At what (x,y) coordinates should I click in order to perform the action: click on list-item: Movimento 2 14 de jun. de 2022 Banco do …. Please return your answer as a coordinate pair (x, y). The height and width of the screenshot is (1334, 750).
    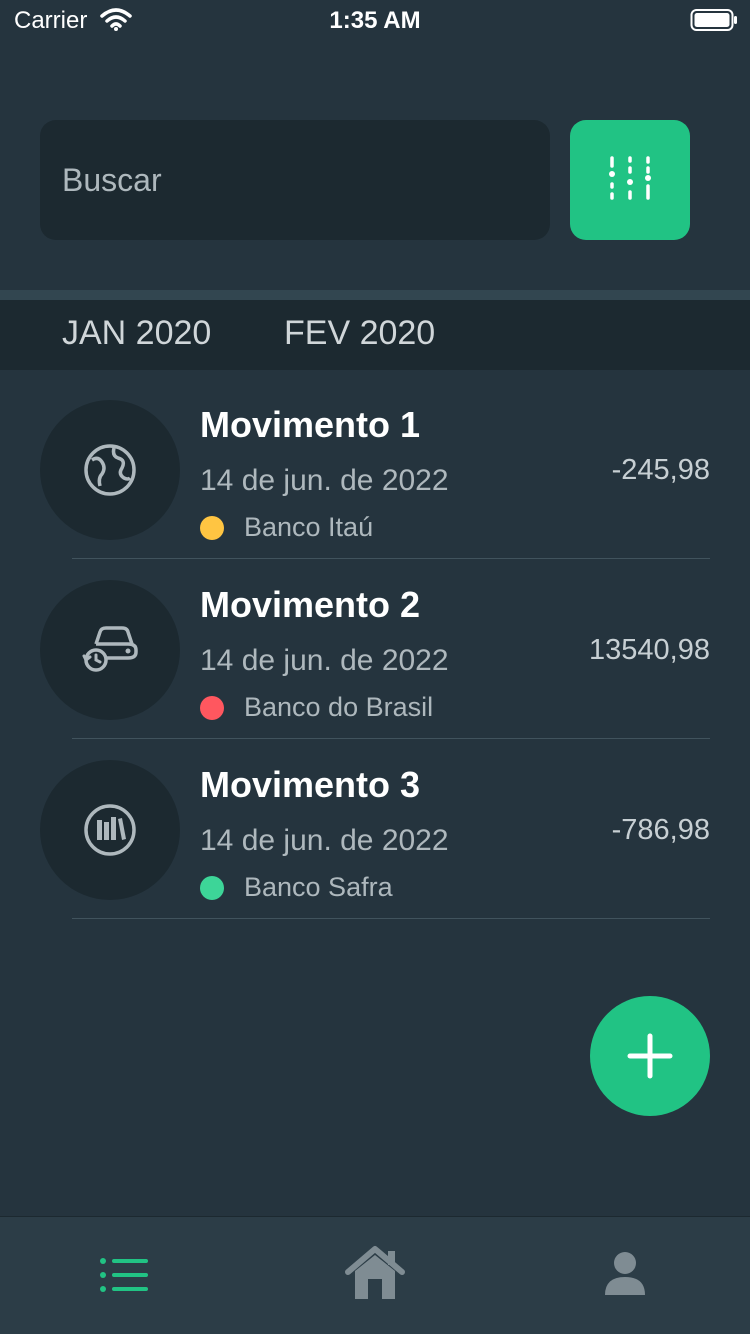
    Looking at the image, I should click on (375, 644).